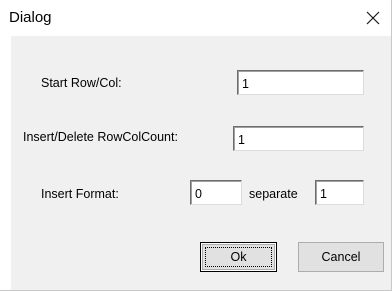  Describe the element at coordinates (5, 163) in the screenshot. I see `left-border` at that location.